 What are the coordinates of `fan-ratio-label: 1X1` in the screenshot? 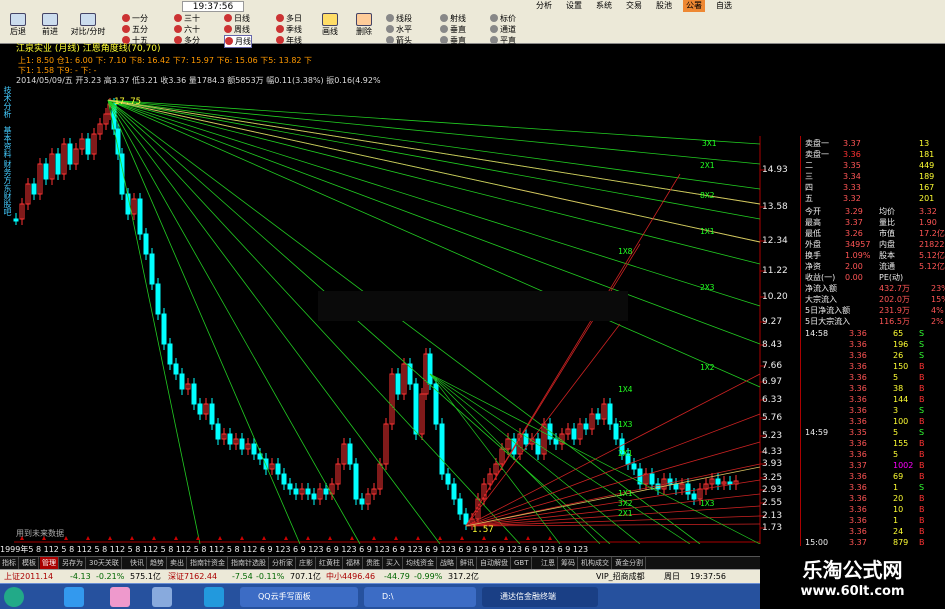 It's located at (707, 231).